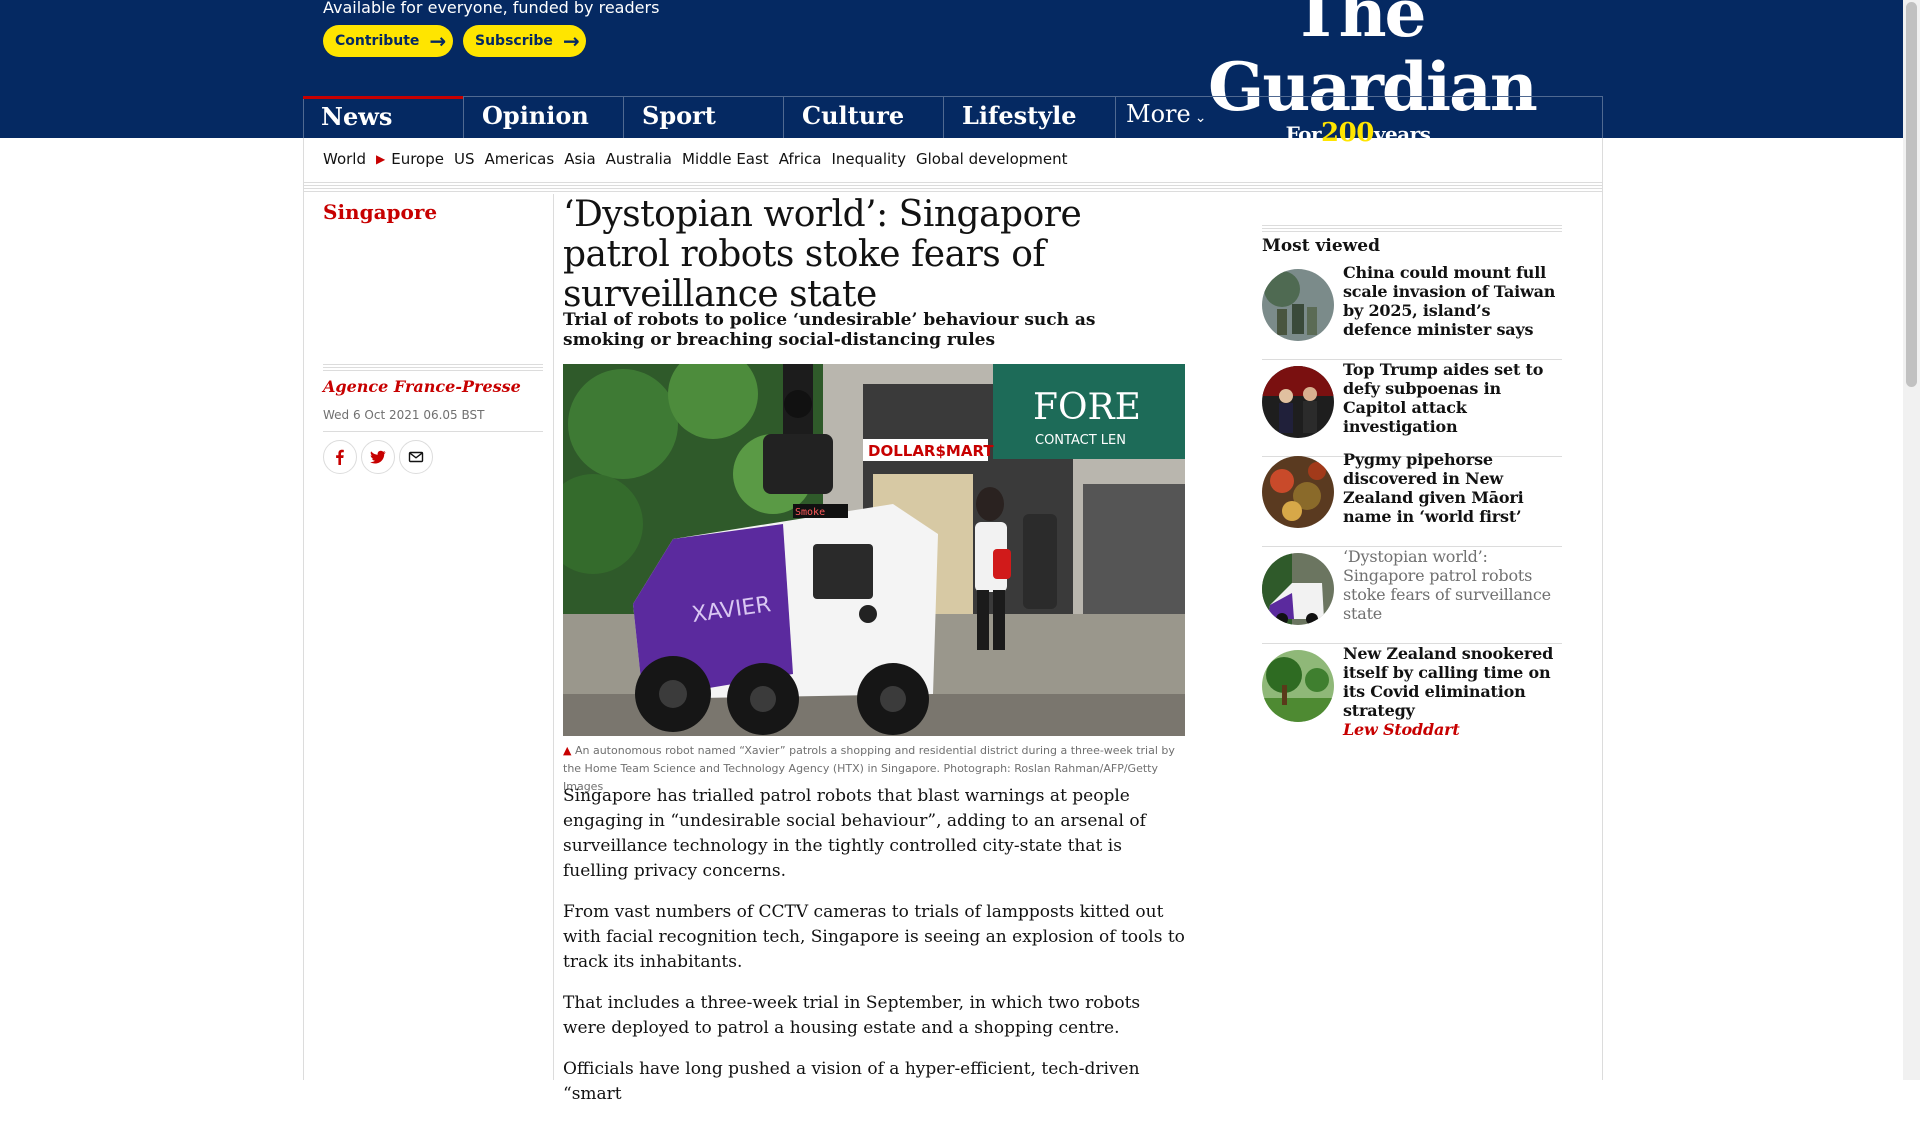 This screenshot has width=1920, height=1123. Describe the element at coordinates (404, 415) in the screenshot. I see `publish-date: Wed 6 Oct 2021 06.05 BST` at that location.